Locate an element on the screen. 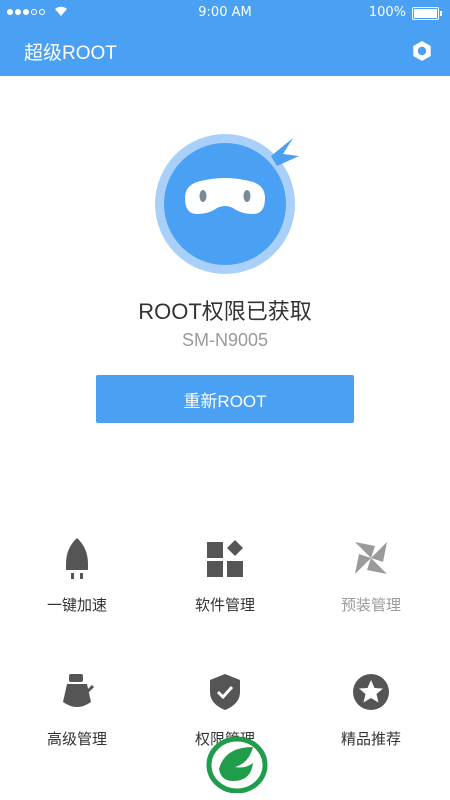 This screenshot has height=800, width=450. battery-percent: 100% is located at coordinates (387, 12).